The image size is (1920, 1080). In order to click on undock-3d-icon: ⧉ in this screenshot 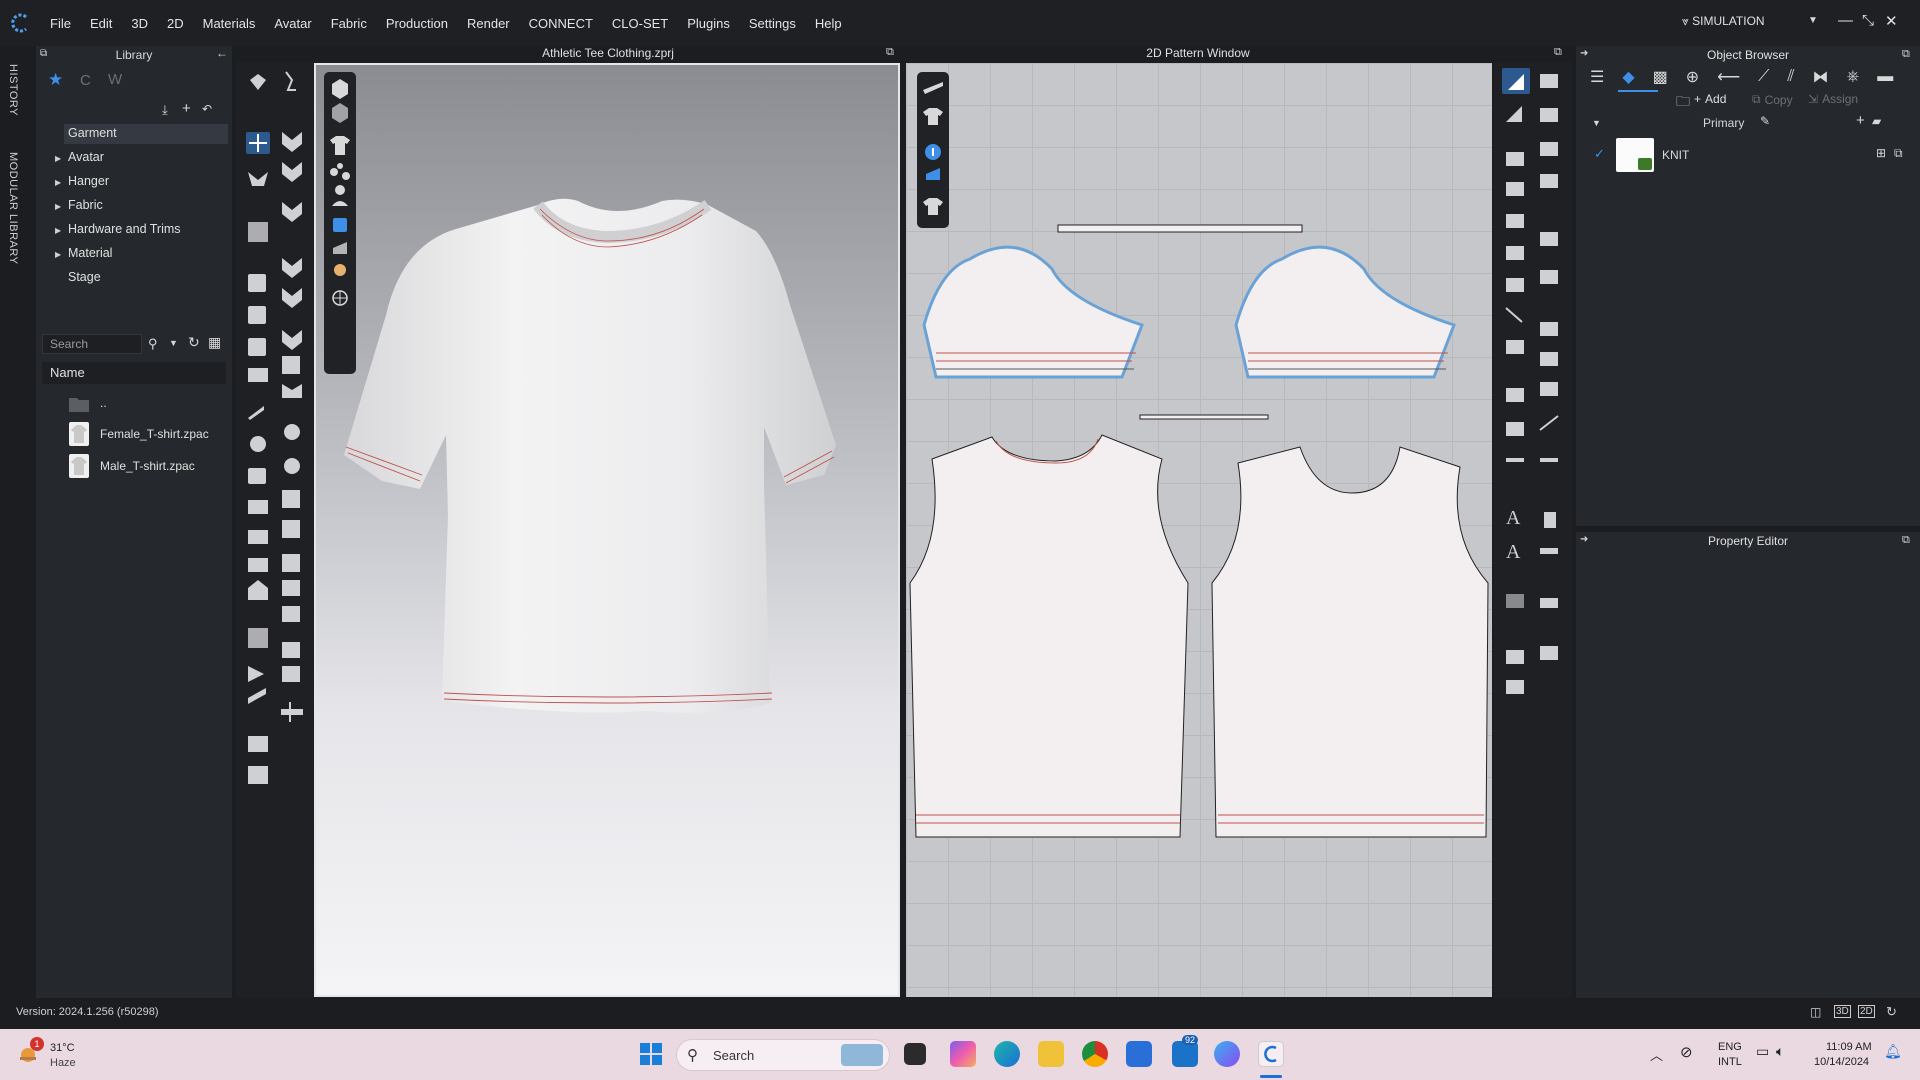, I will do `click(890, 52)`.